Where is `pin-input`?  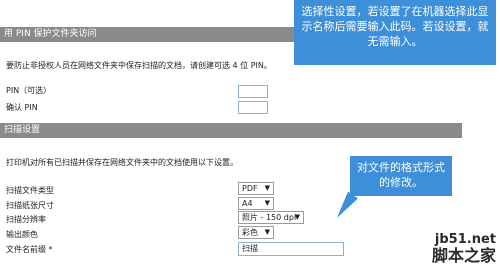
pin-input is located at coordinates (253, 91).